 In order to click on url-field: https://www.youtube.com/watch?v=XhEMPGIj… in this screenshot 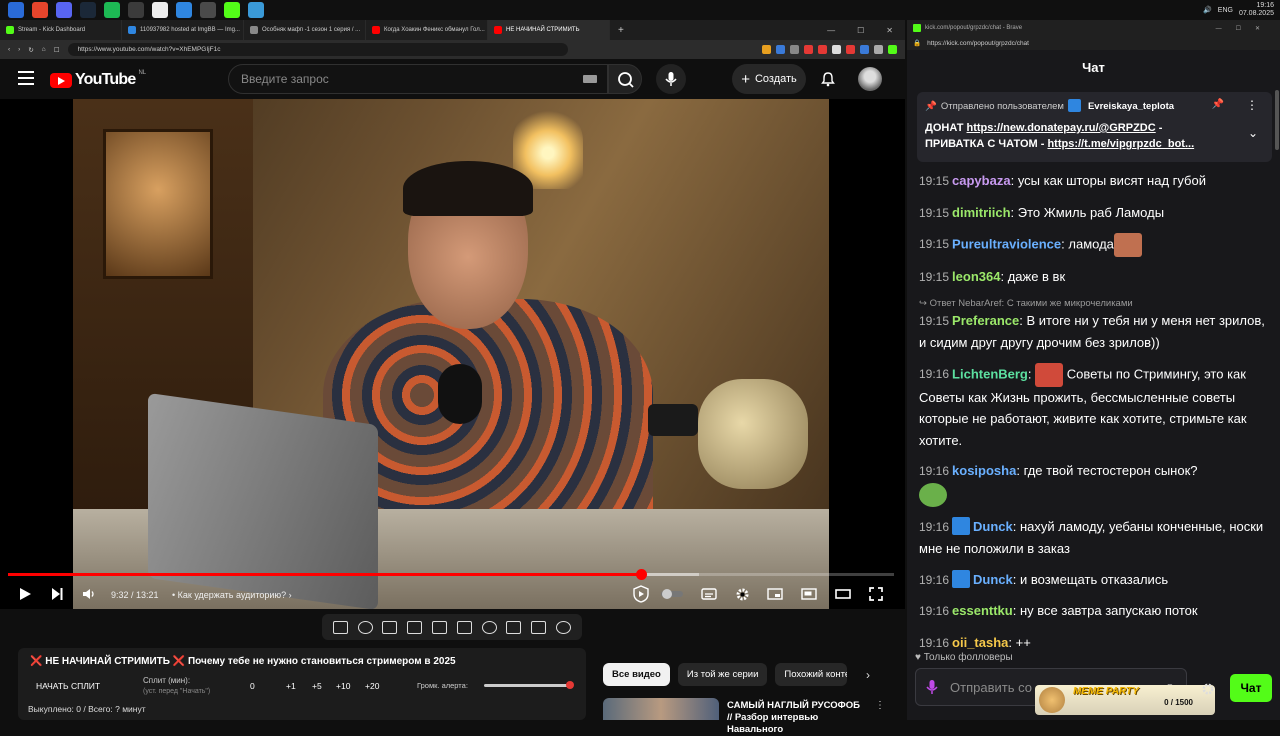, I will do `click(317, 49)`.